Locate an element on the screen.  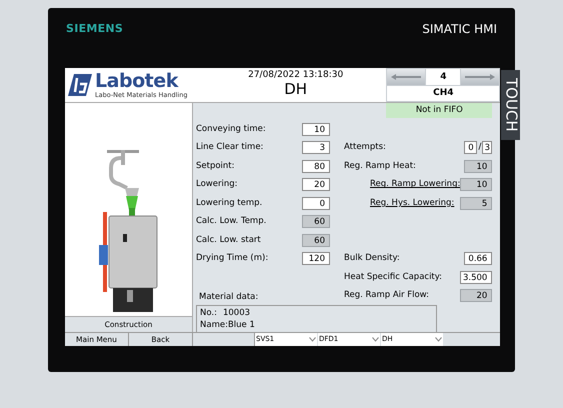
arrow-right-button is located at coordinates (480, 77).